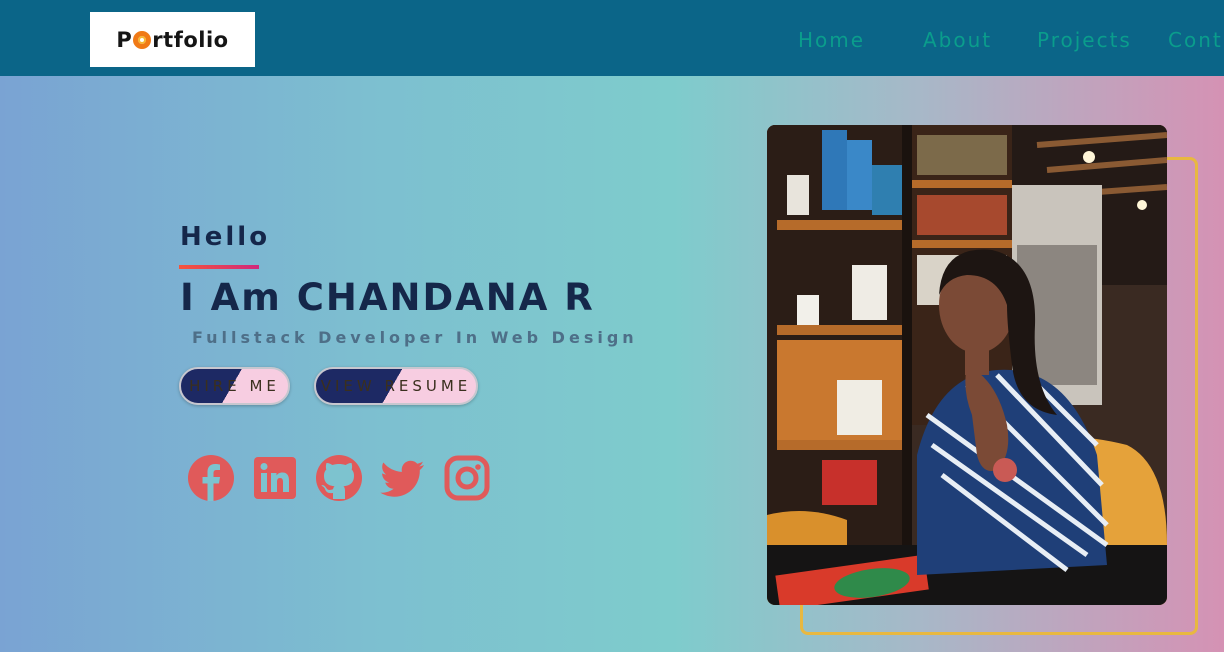 The height and width of the screenshot is (652, 1224). I want to click on logo-o-icon, so click(142, 39).